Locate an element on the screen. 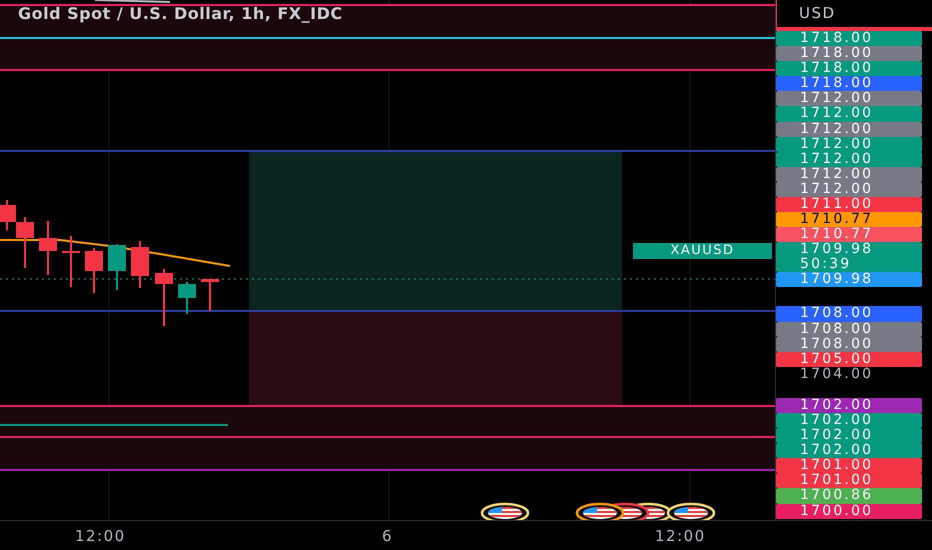 The image size is (932, 550). price-label: 1700.86 is located at coordinates (849, 496).